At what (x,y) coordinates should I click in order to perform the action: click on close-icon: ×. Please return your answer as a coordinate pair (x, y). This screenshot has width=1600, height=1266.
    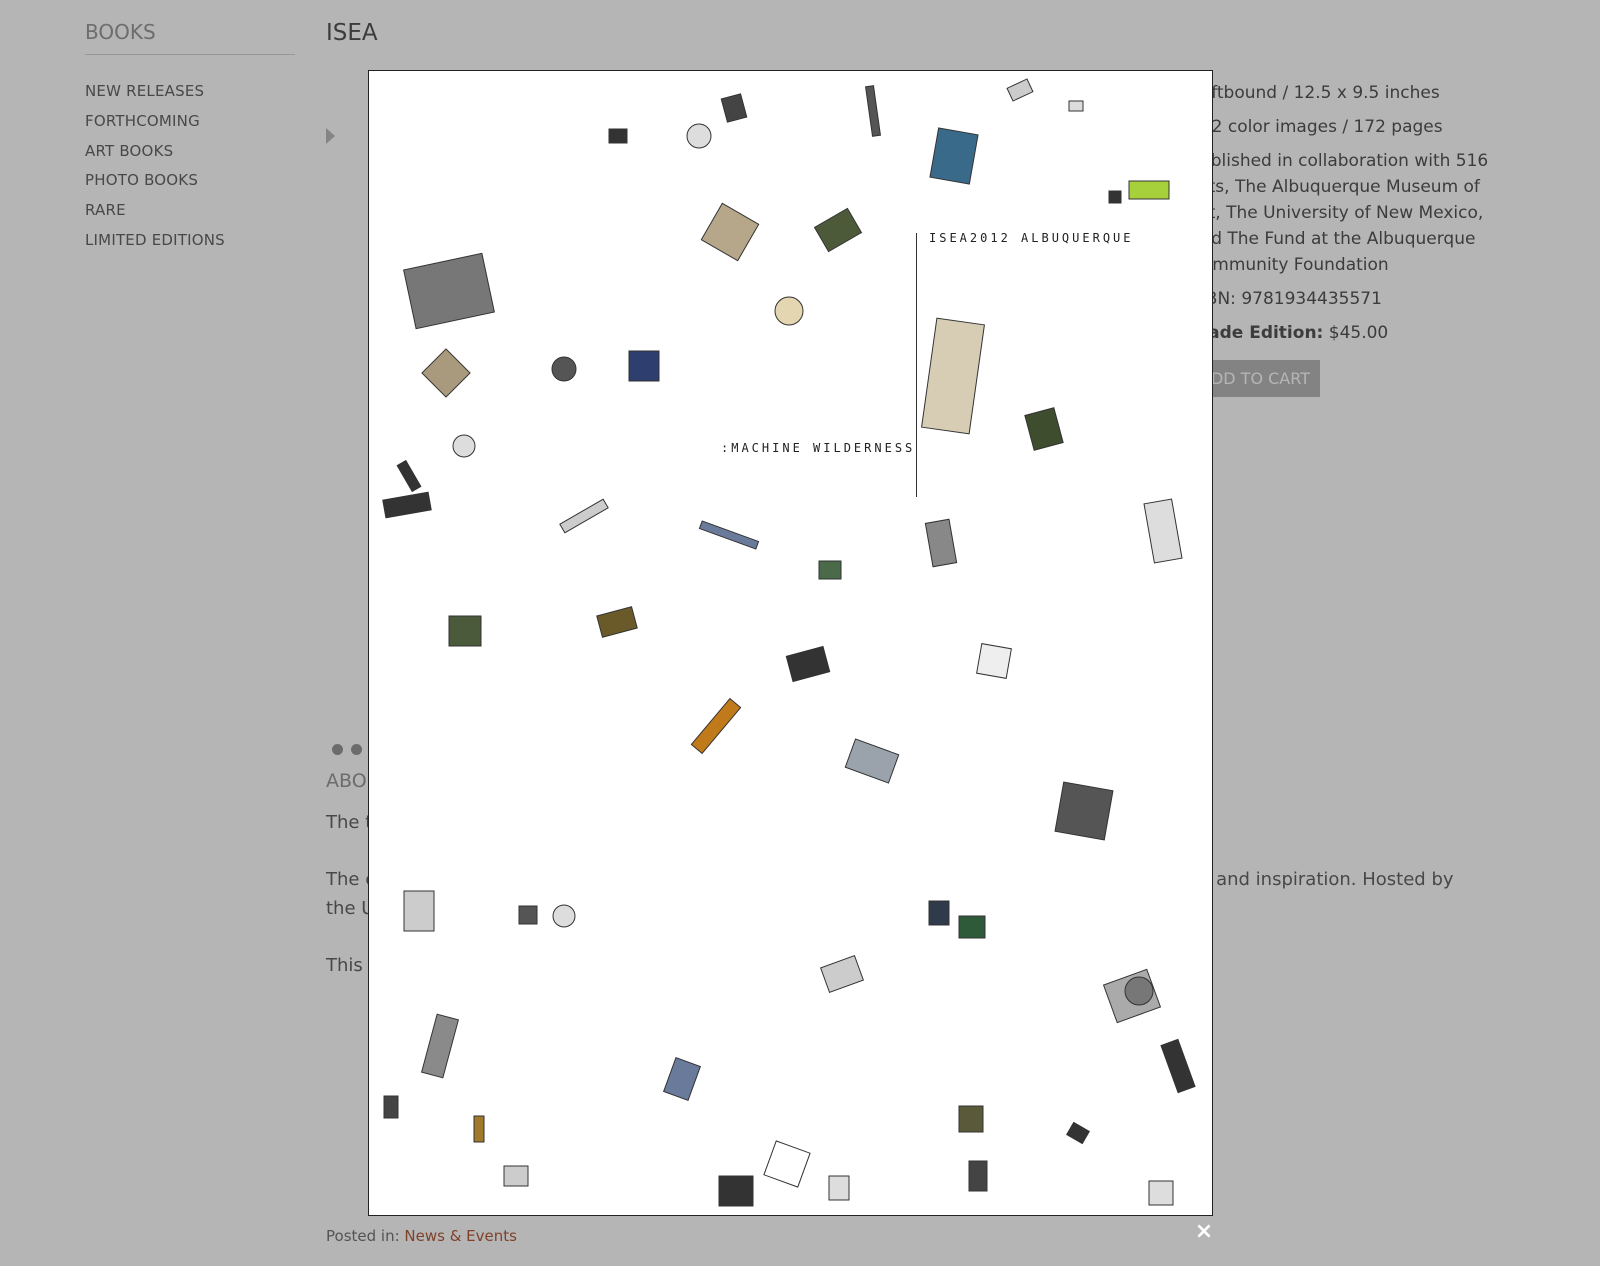
    Looking at the image, I should click on (1204, 1232).